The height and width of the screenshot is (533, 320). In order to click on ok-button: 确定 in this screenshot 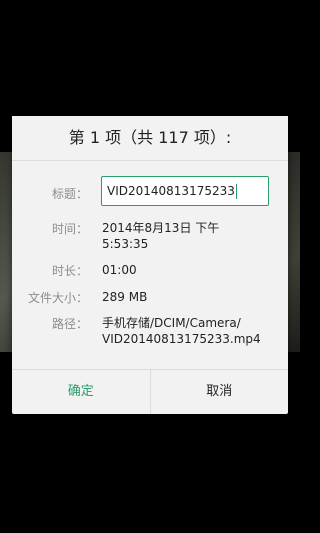, I will do `click(81, 392)`.